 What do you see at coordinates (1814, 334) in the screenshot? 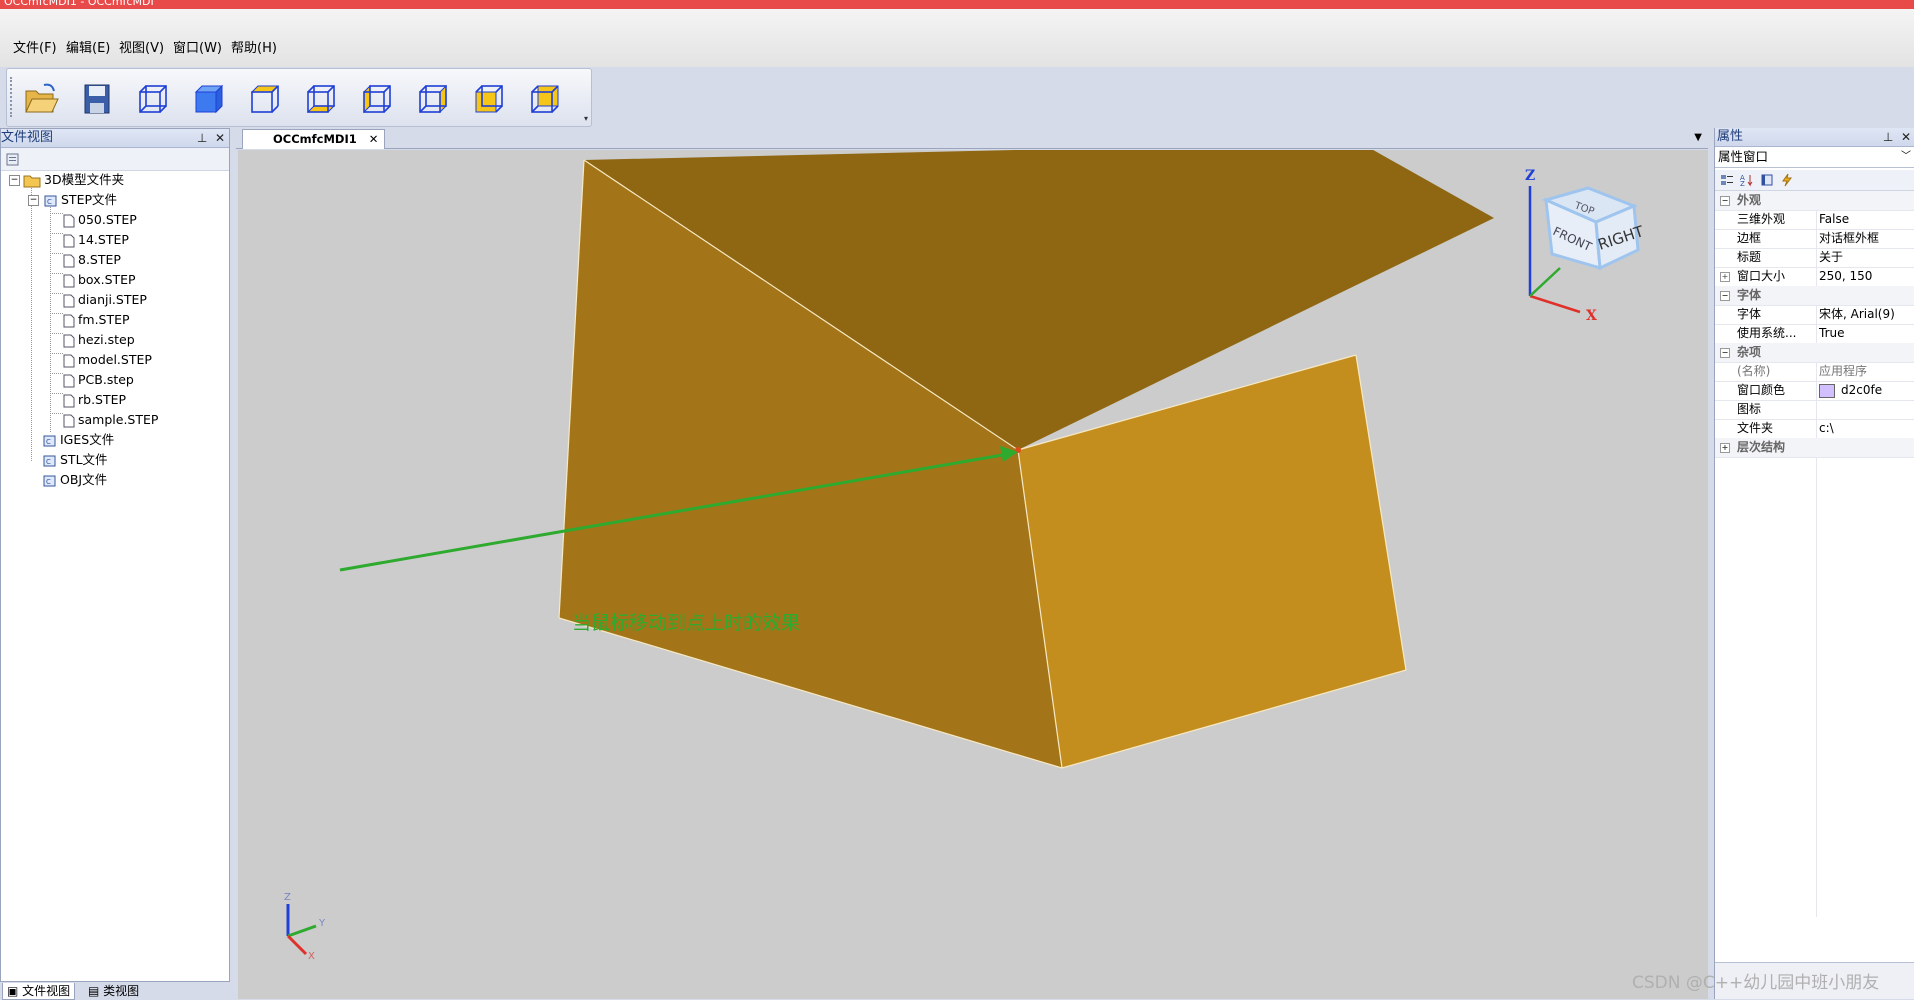
I see `property-row: 使用系统... True` at bounding box center [1814, 334].